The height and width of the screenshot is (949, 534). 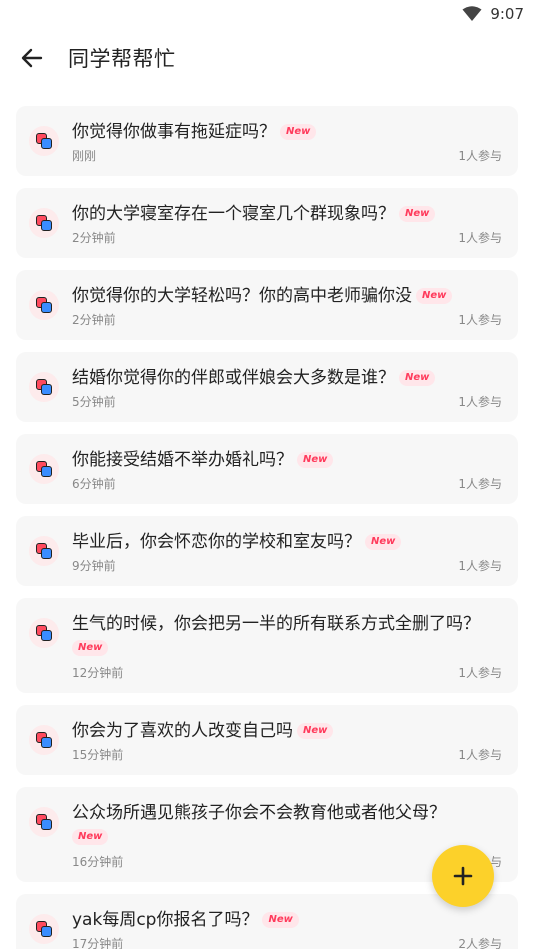 What do you see at coordinates (94, 484) in the screenshot?
I see `question-time: 6分钟前` at bounding box center [94, 484].